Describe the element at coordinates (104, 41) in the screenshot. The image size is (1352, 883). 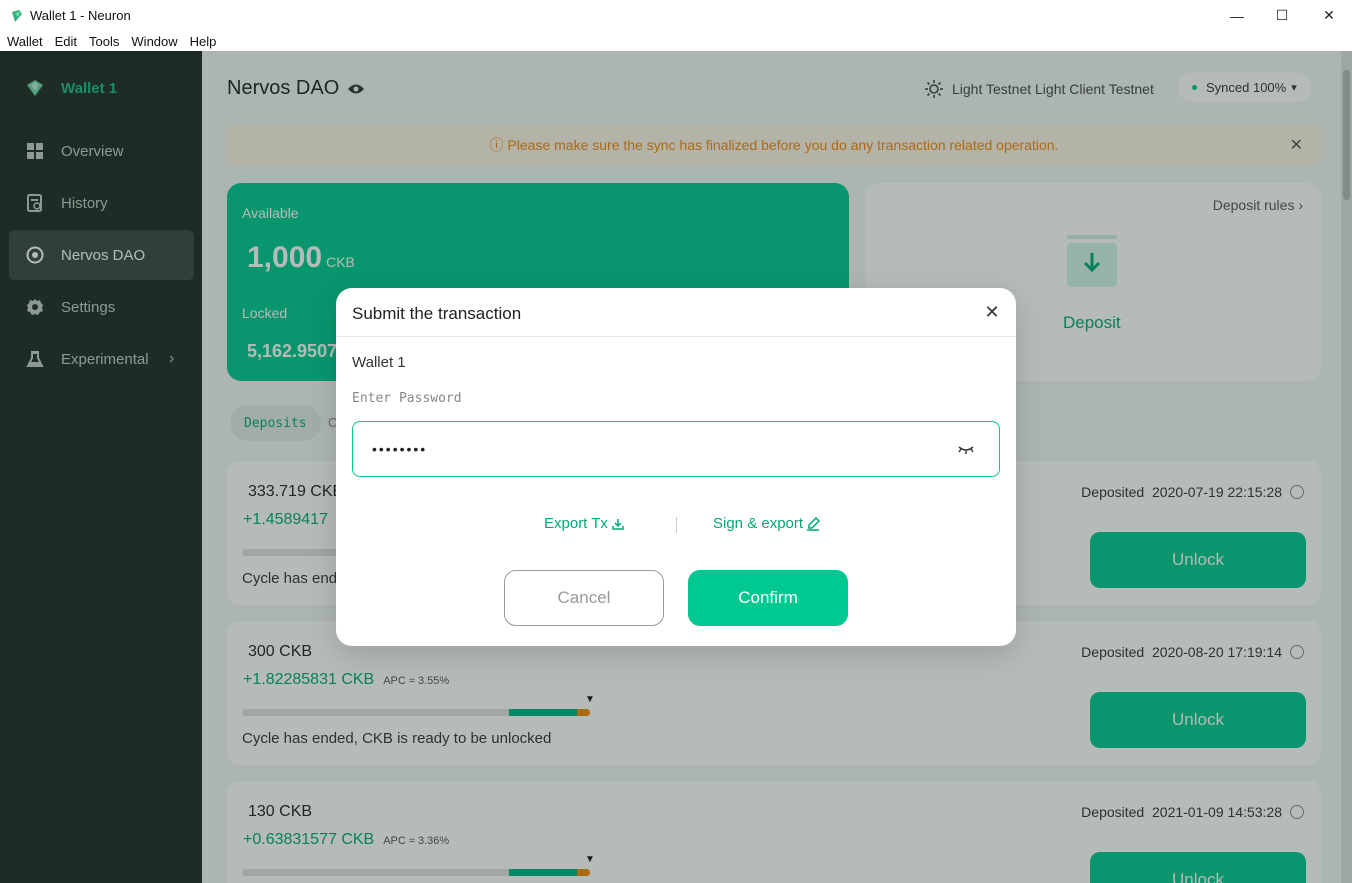
I see `menu-tools: Tools` at that location.